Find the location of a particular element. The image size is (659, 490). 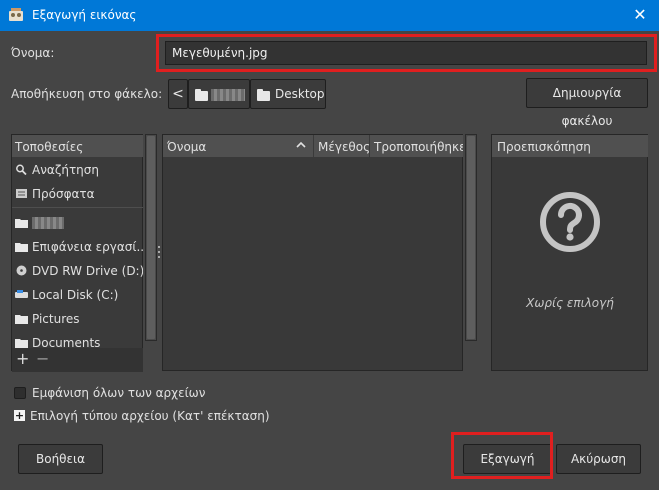

place-local-disk: Local Disk (C:) is located at coordinates (77, 295).